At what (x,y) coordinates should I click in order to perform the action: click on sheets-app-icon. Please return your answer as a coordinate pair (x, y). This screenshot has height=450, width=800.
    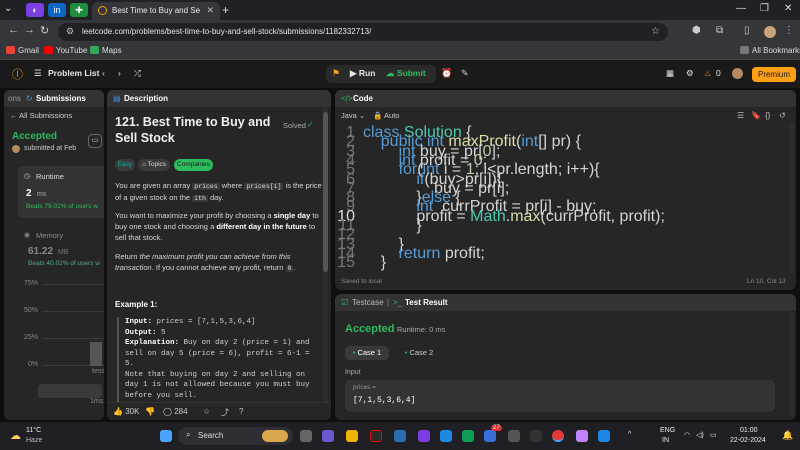
    Looking at the image, I should click on (468, 436).